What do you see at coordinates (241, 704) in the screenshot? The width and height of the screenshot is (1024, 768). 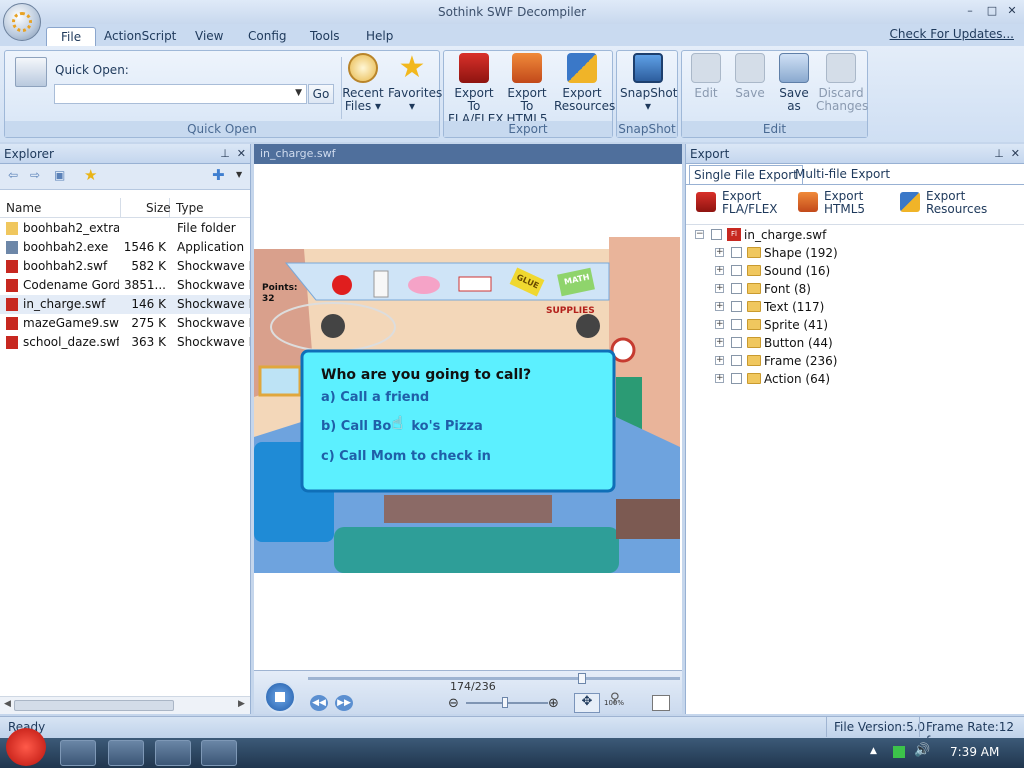 I see `scroll-right-icon: ▶` at bounding box center [241, 704].